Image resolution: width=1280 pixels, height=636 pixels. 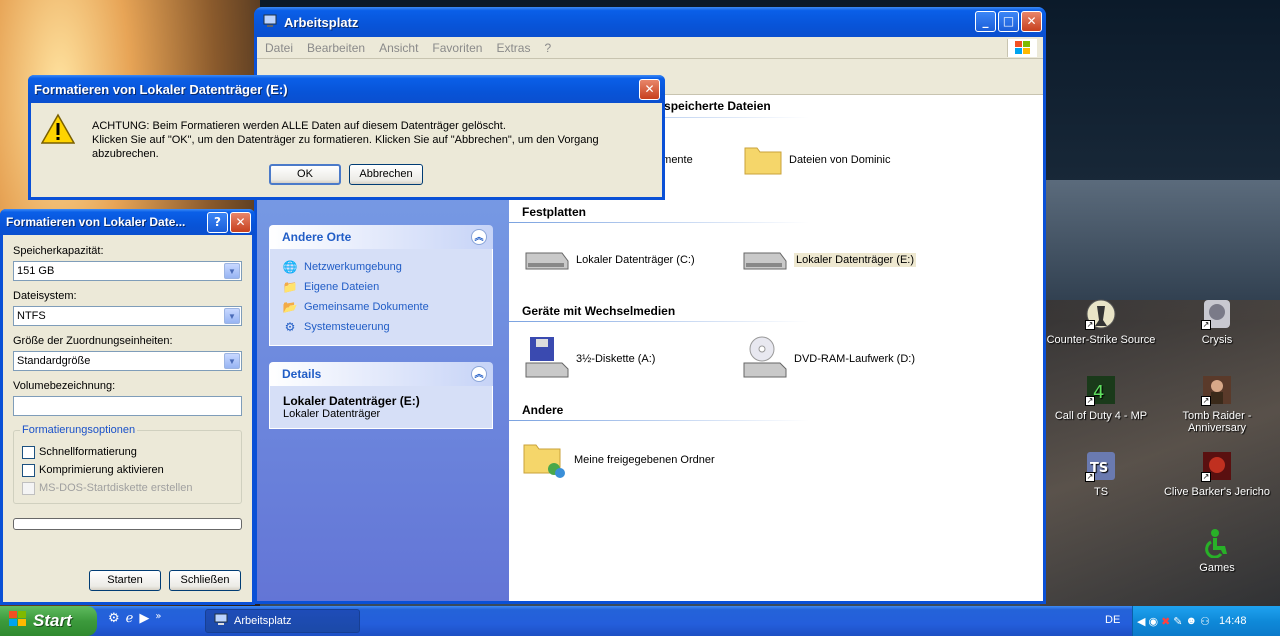 I want to click on item-drive-c: Lokaler Datenträger (C:), so click(x=608, y=259).